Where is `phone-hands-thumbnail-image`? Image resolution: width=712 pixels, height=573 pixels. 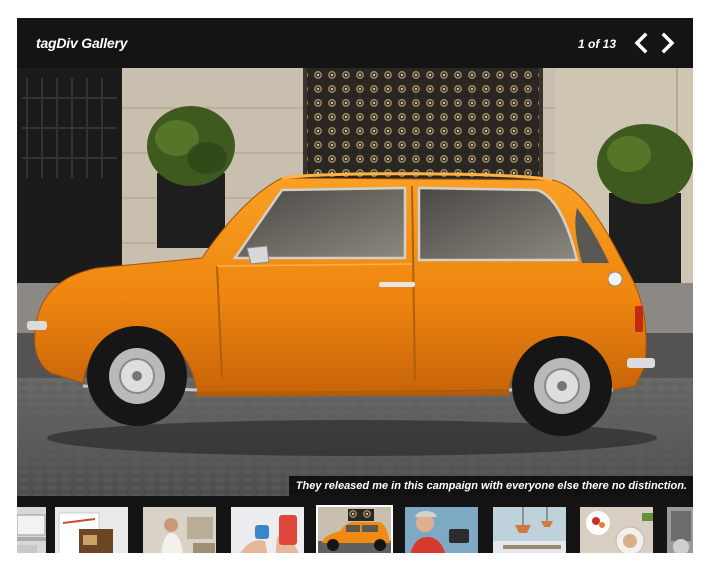
phone-hands-thumbnail-image is located at coordinates (267, 530).